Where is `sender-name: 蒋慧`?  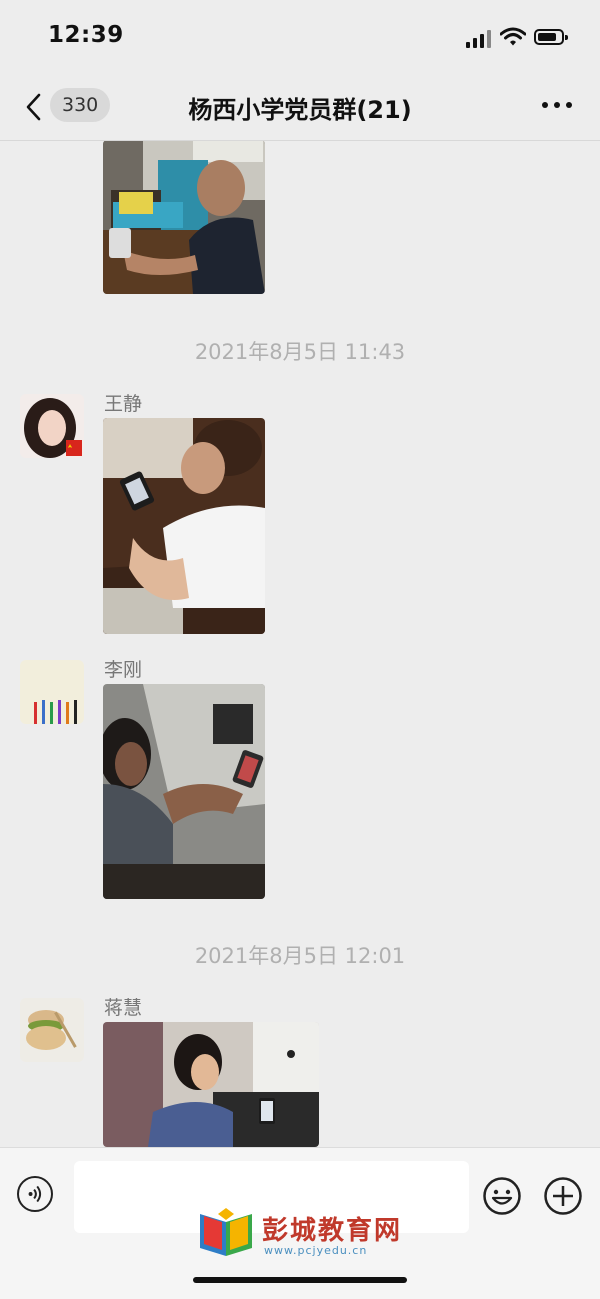
sender-name: 蒋慧 is located at coordinates (123, 1008).